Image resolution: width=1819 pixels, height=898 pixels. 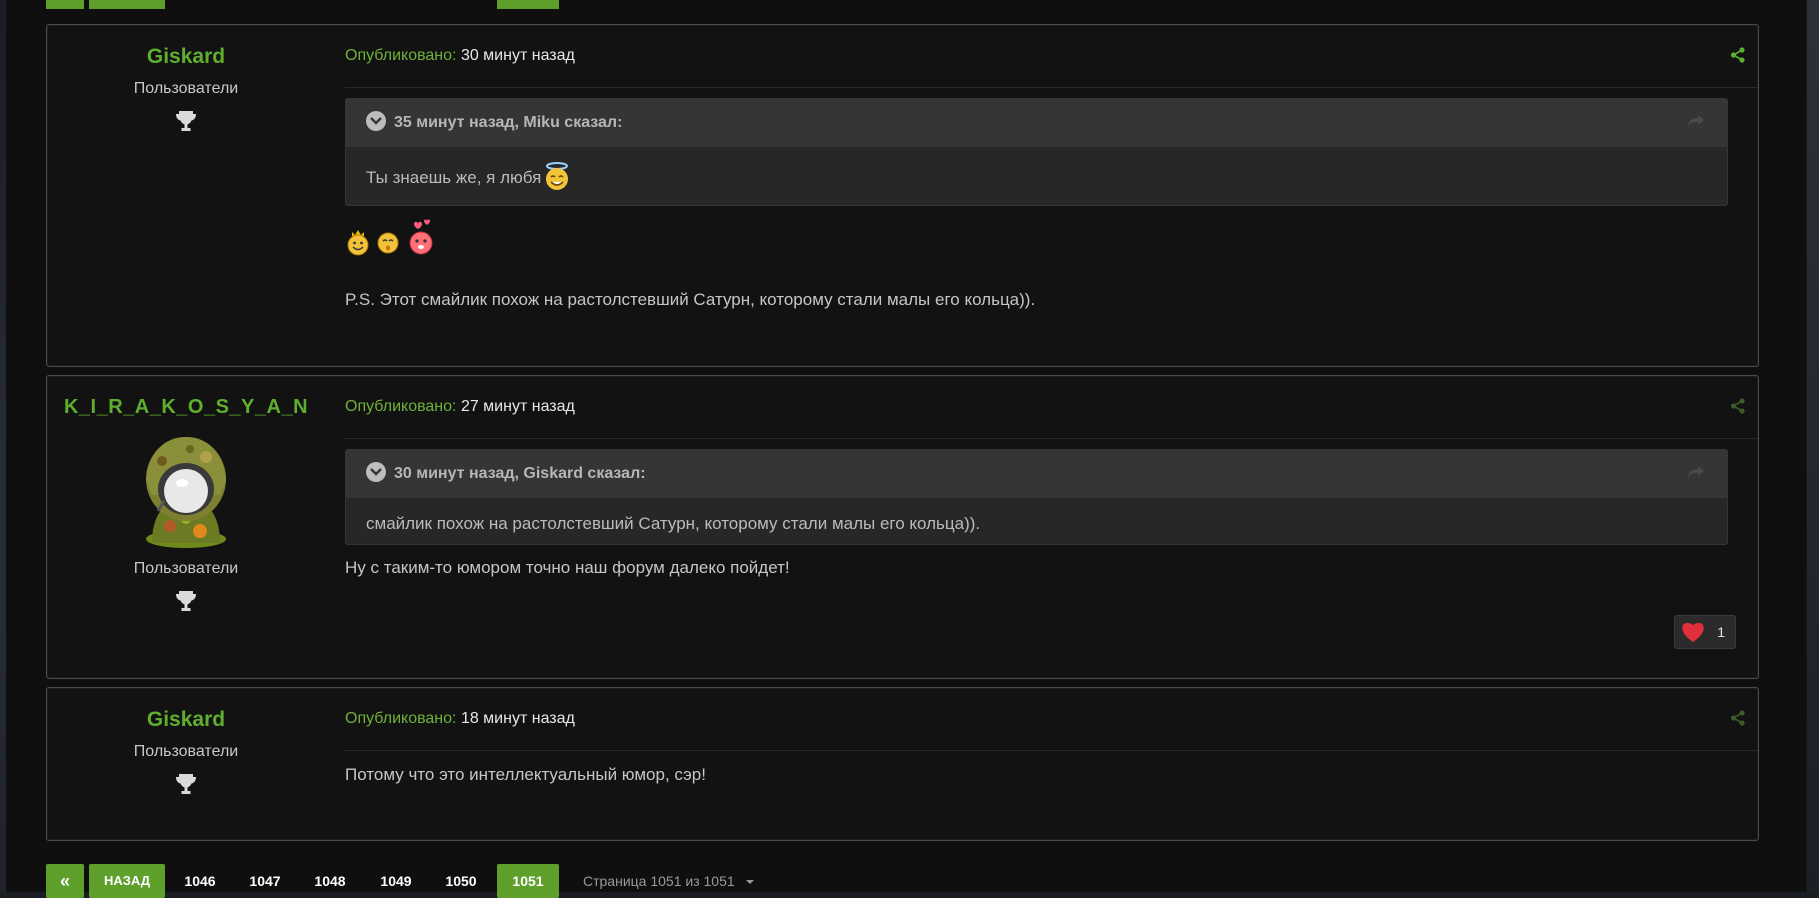 I want to click on post-meta: Опубликовано: 30 минут назад, so click(x=1051, y=56).